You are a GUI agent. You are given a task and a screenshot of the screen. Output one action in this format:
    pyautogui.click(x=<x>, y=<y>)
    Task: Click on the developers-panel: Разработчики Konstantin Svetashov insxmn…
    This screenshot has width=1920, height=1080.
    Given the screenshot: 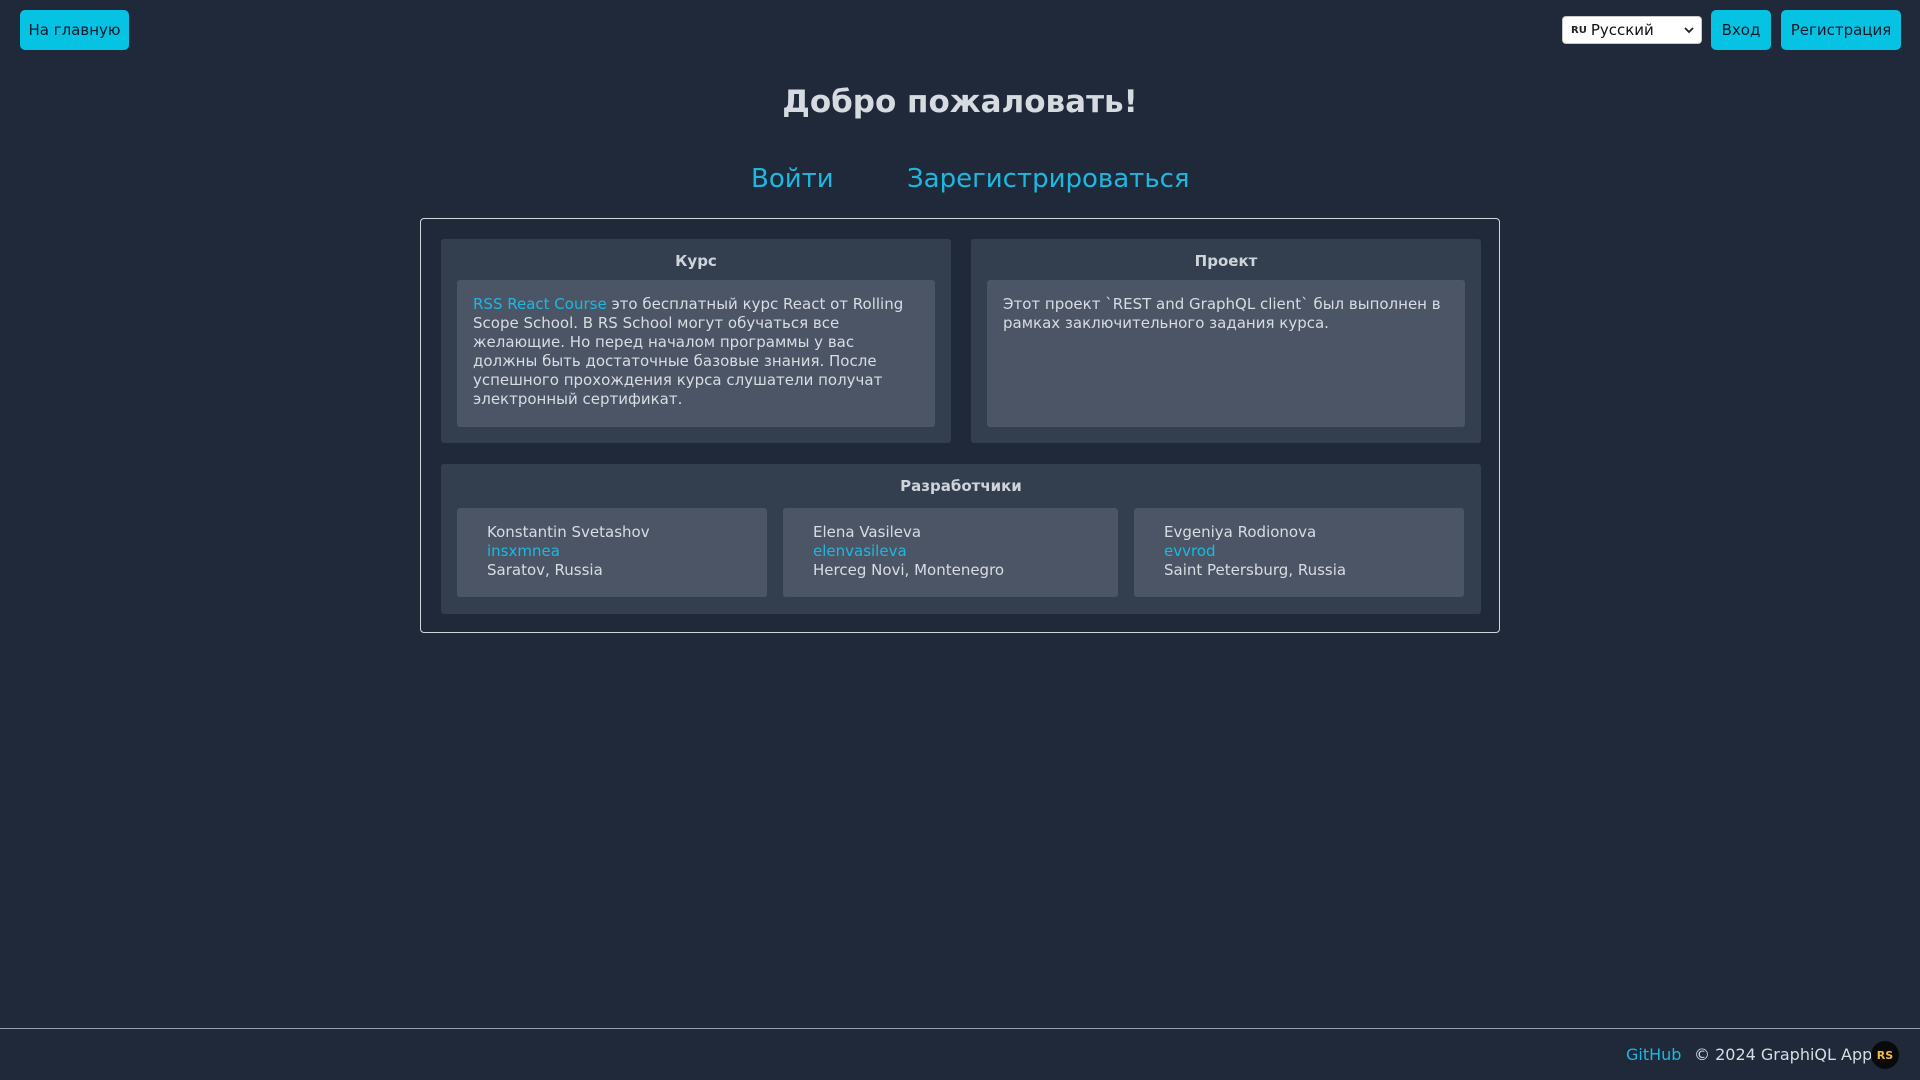 What is the action you would take?
    pyautogui.click(x=961, y=539)
    